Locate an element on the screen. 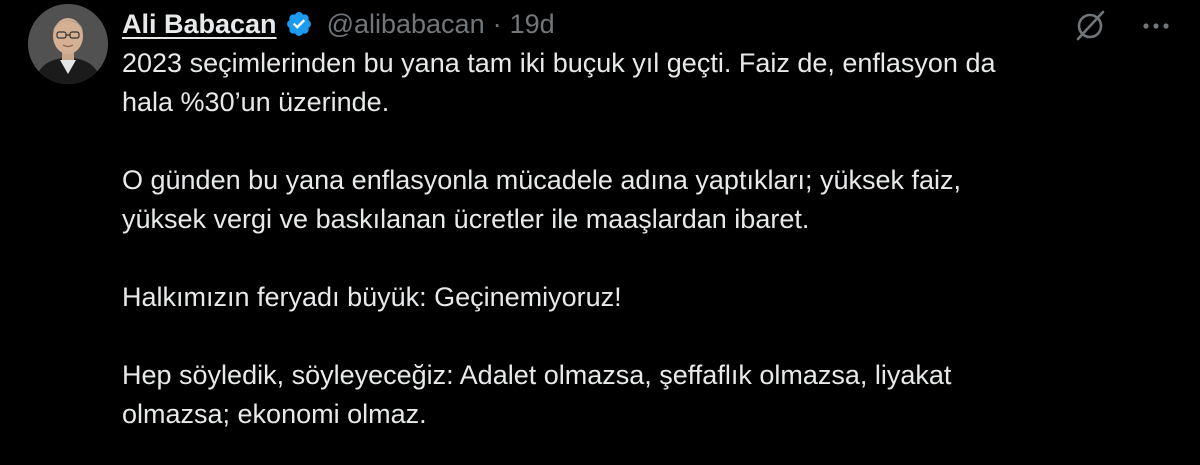 The image size is (1200, 465). timestamp: 19d is located at coordinates (532, 24).